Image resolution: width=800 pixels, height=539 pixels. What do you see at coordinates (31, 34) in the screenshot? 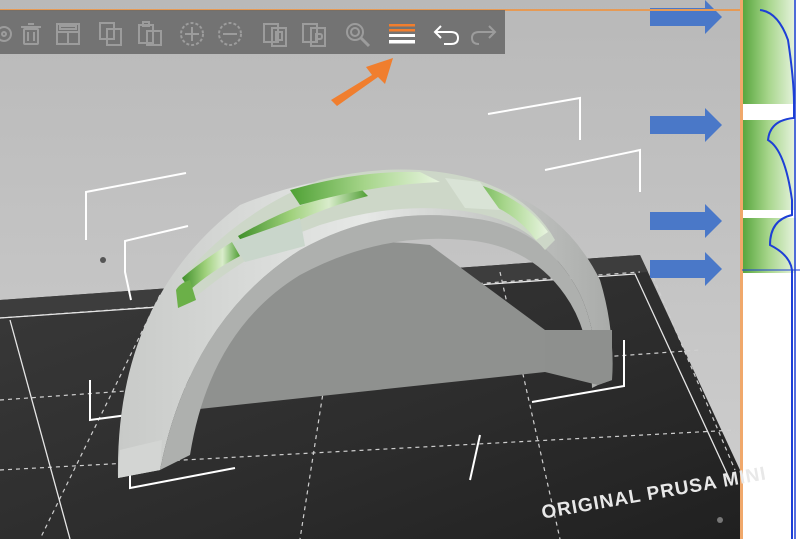
I see `delete-icon` at bounding box center [31, 34].